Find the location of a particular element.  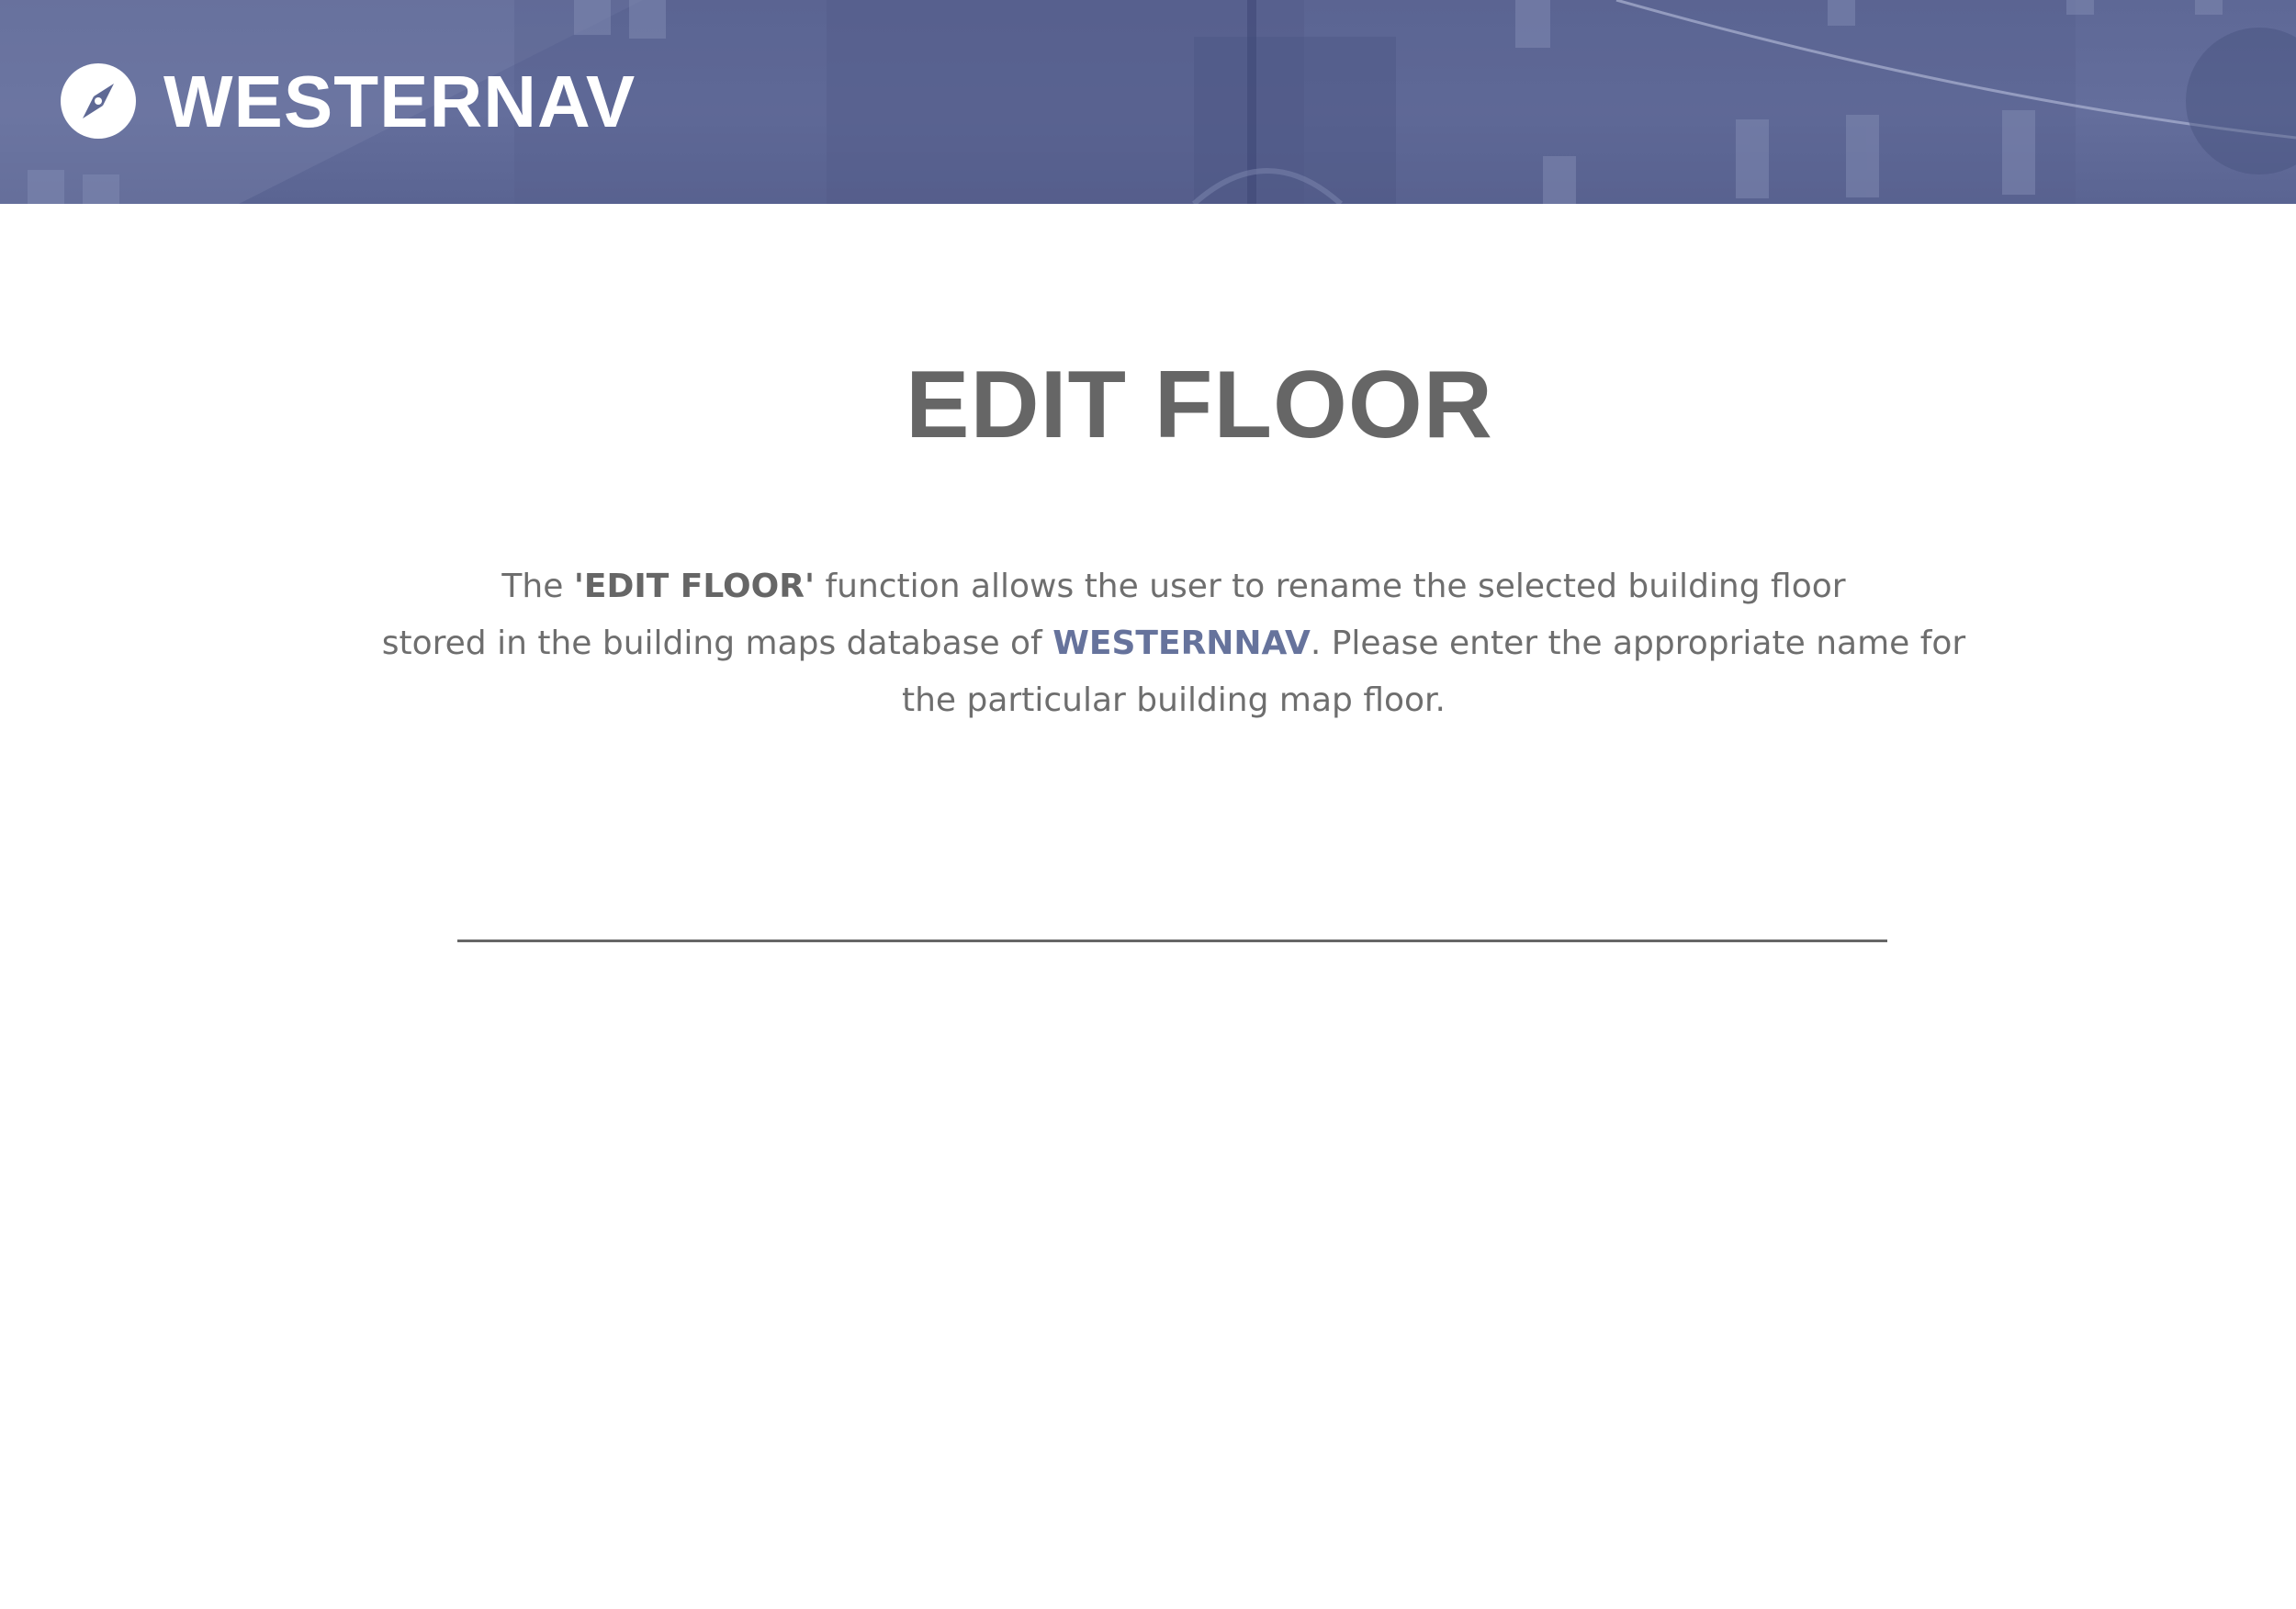

brand-name: WESTERNAV is located at coordinates (399, 101).